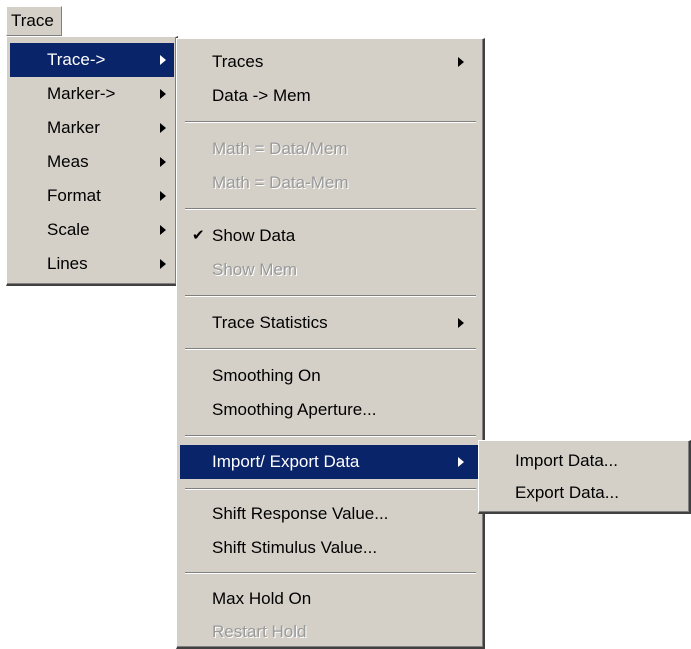 This screenshot has height=649, width=691. Describe the element at coordinates (259, 631) in the screenshot. I see `menu-item-label: Restart Hold` at that location.